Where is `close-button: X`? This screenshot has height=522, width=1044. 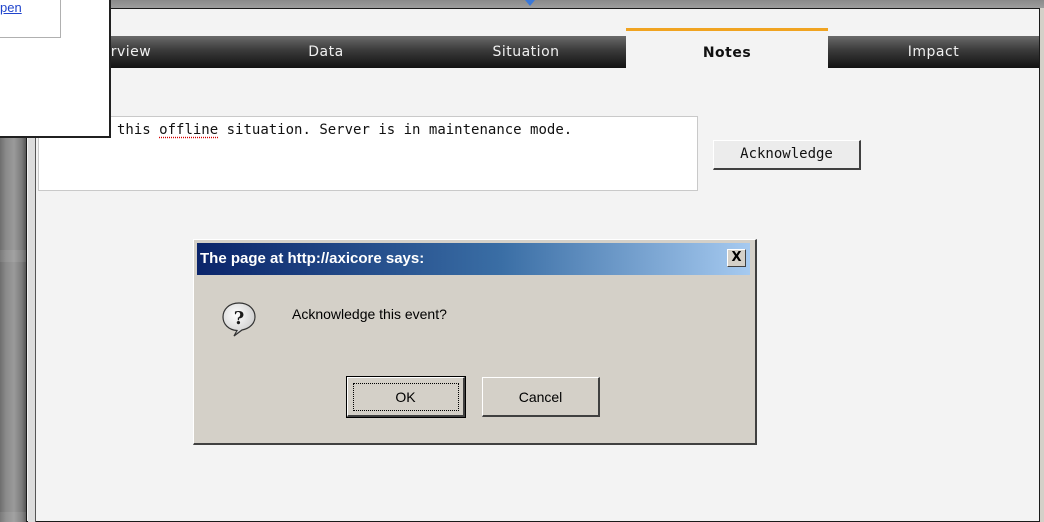
close-button: X is located at coordinates (736, 258).